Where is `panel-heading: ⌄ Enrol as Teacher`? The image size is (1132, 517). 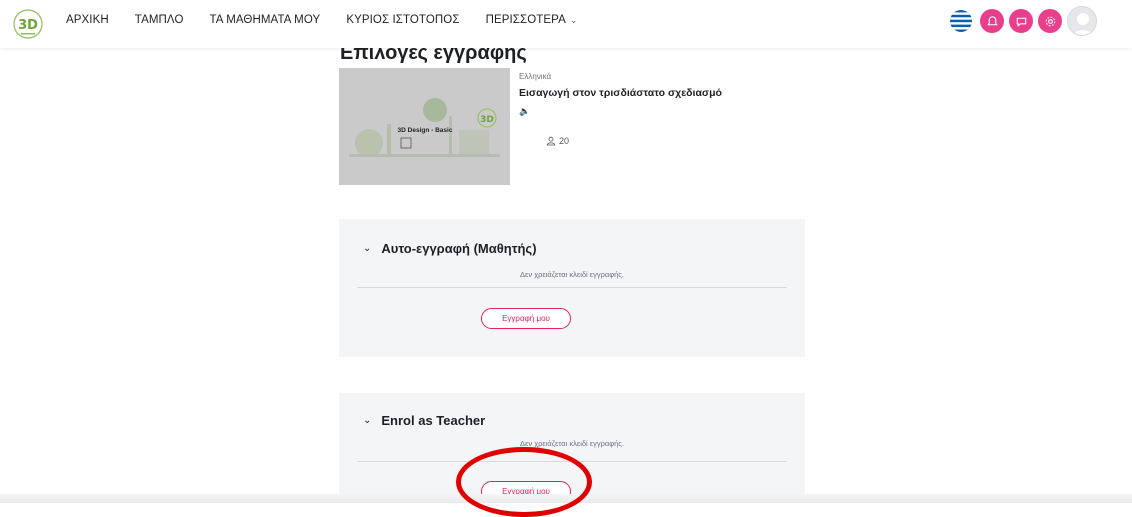
panel-heading: ⌄ Enrol as Teacher is located at coordinates (424, 420).